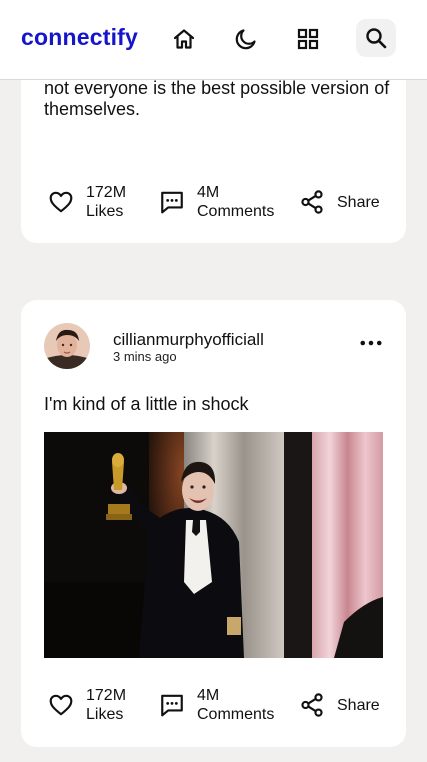  I want to click on post-timestamp: 3 mins ago, so click(145, 356).